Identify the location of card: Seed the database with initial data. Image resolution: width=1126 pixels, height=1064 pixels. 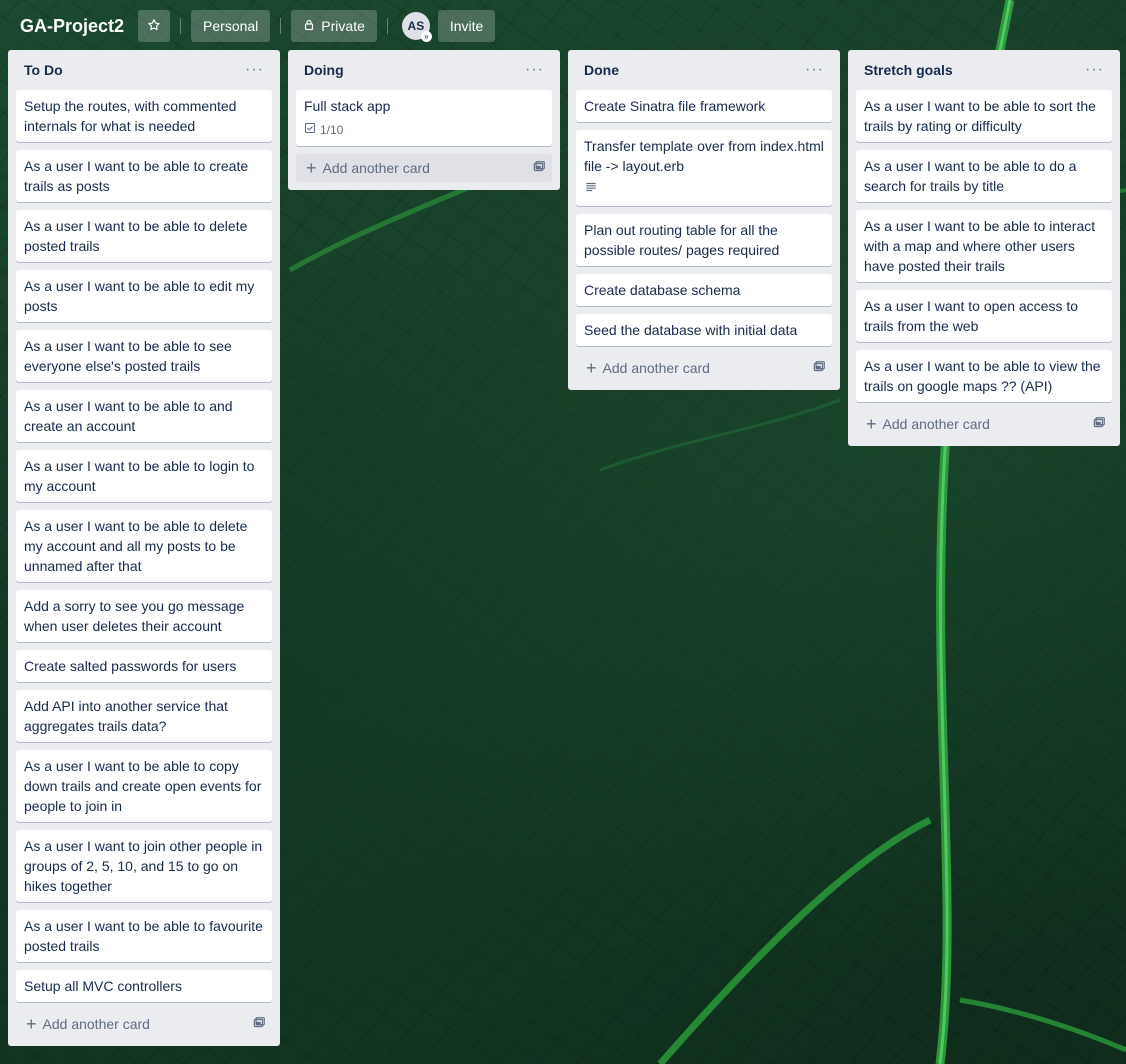
(704, 330).